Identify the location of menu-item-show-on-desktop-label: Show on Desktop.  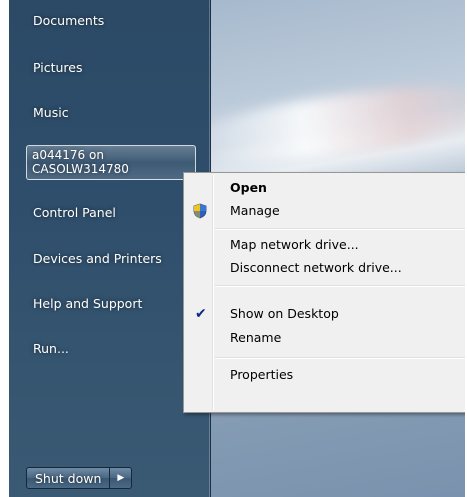
(284, 313).